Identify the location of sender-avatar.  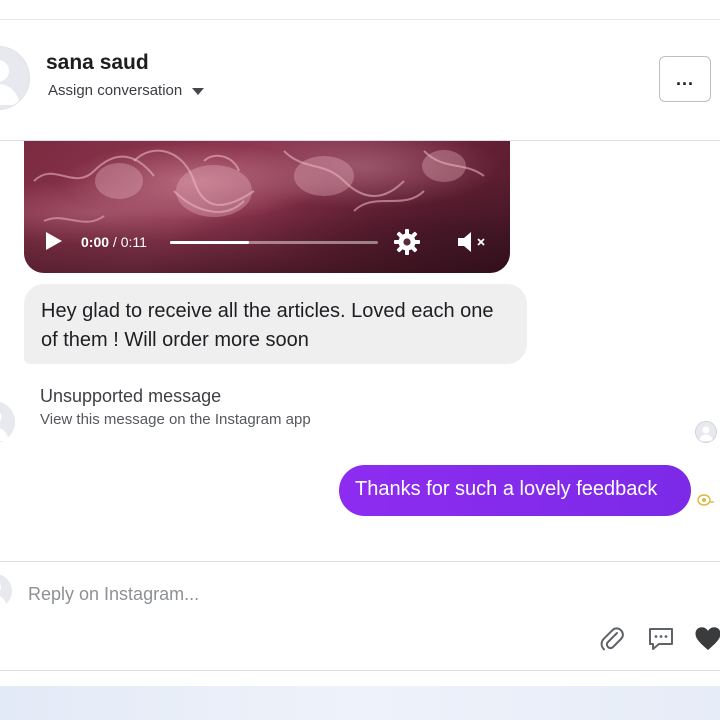
(7, 422).